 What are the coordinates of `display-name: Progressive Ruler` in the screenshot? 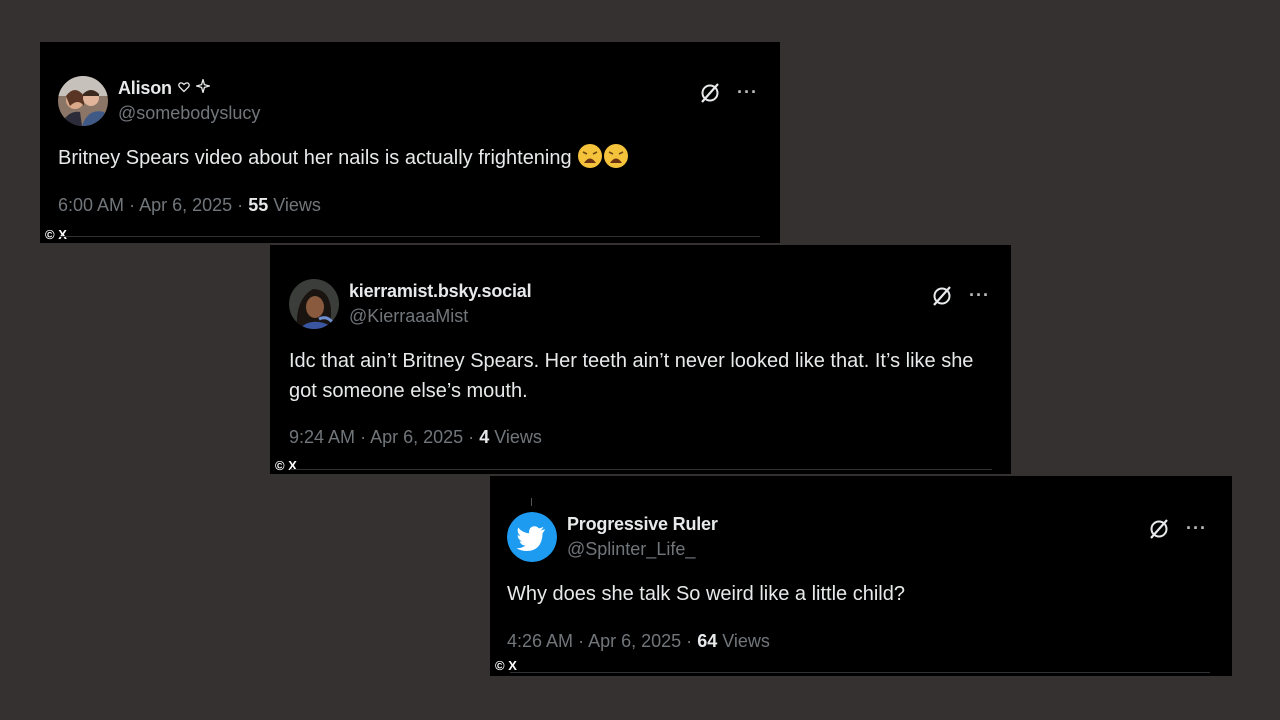 It's located at (642, 524).